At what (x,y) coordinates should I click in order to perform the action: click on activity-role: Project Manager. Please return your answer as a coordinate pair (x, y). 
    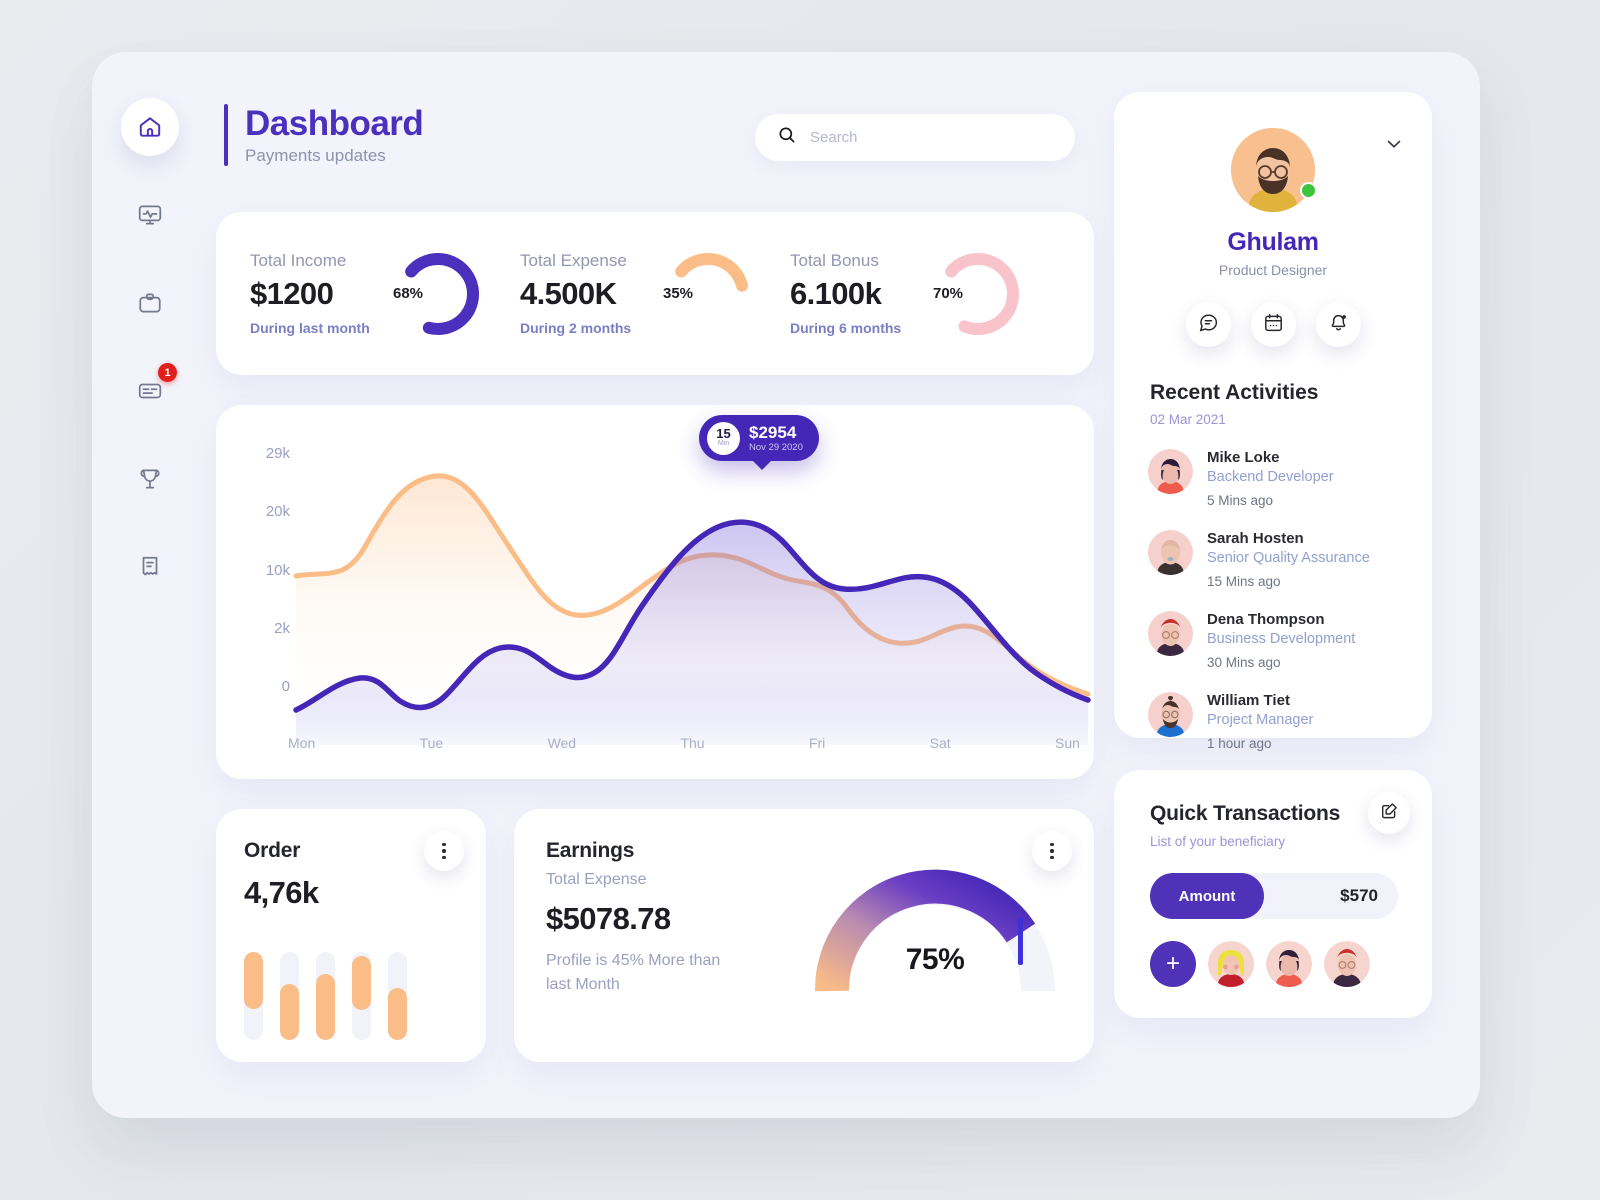
    Looking at the image, I should click on (1260, 720).